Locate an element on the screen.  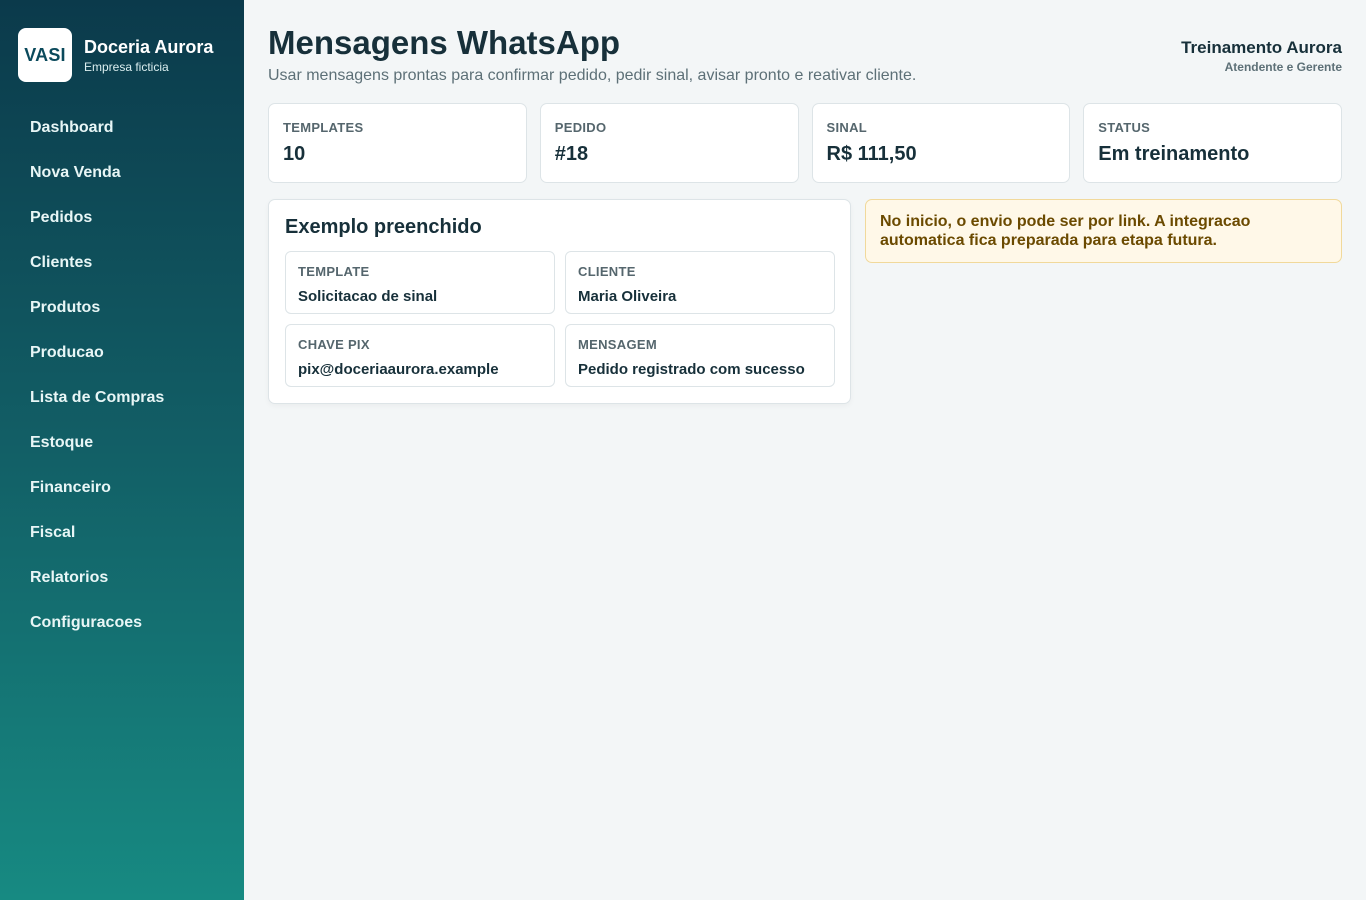
company-name: Doceria Aurora is located at coordinates (149, 47).